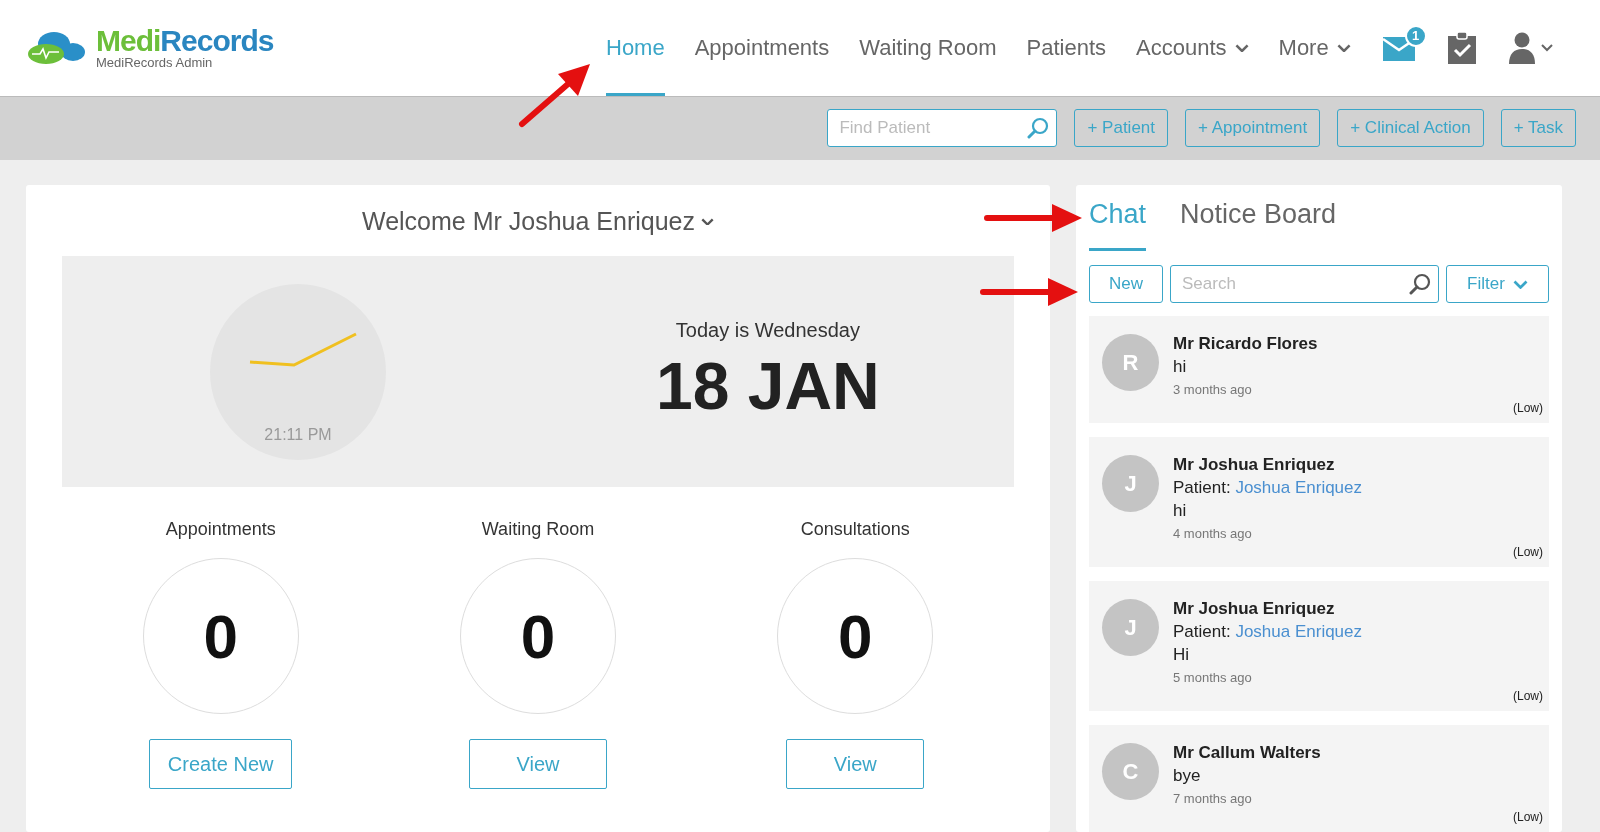 Image resolution: width=1600 pixels, height=832 pixels. Describe the element at coordinates (1314, 48) in the screenshot. I see `nav-item: More` at that location.